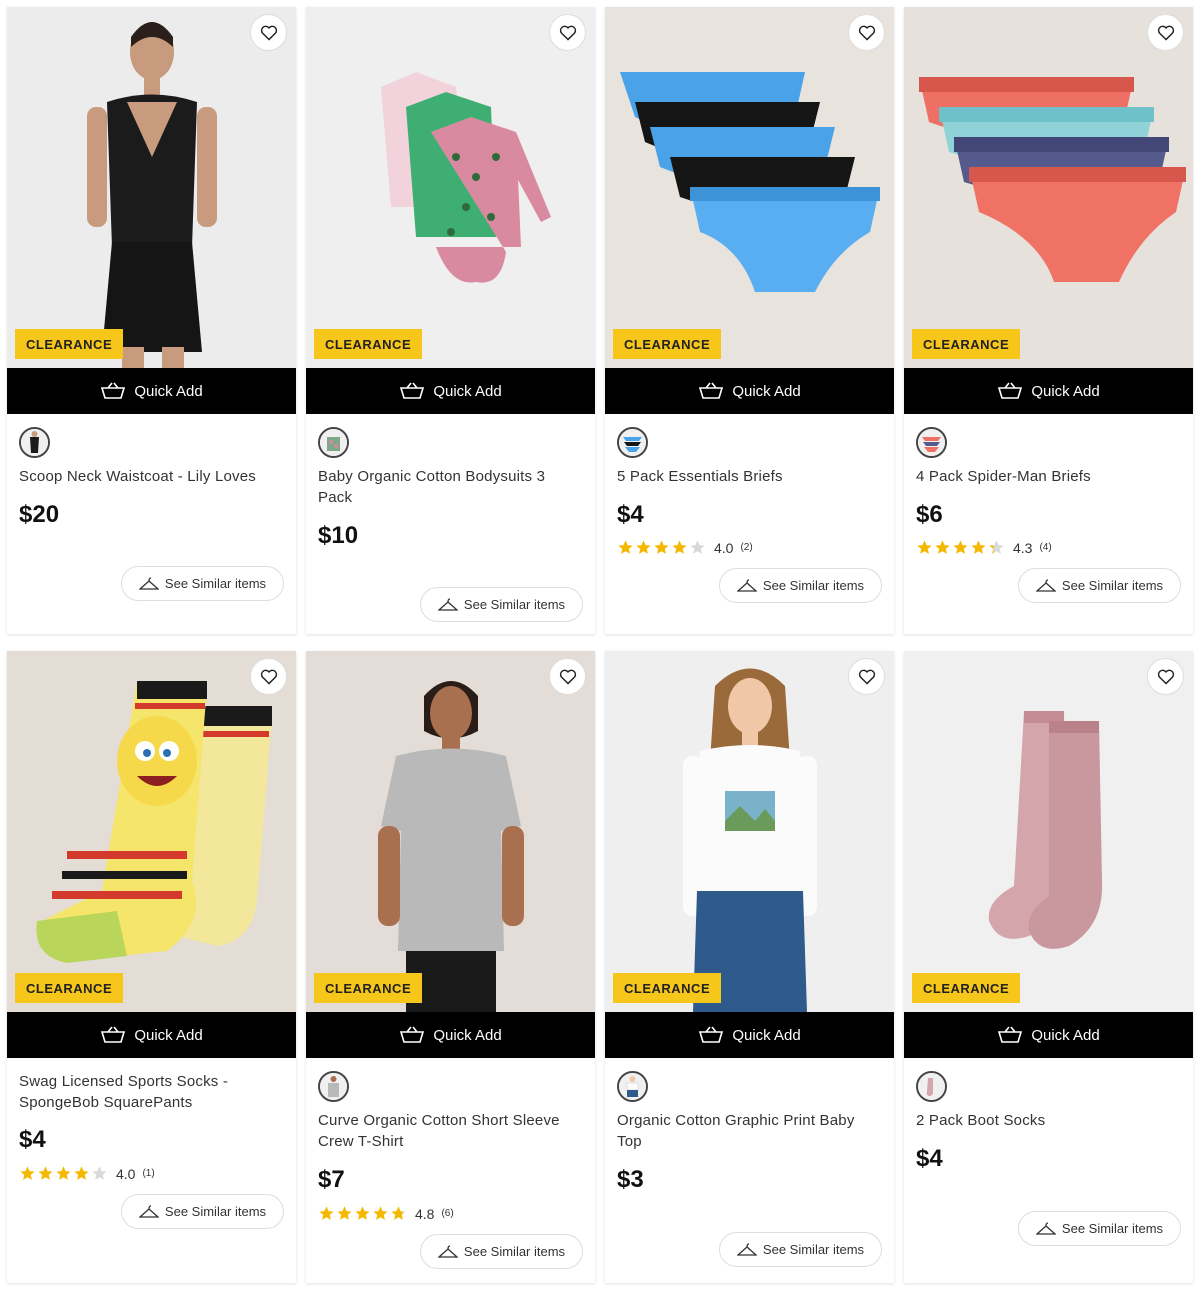 This screenshot has width=1200, height=1290. Describe the element at coordinates (331, 1179) in the screenshot. I see `product-price: $7` at that location.